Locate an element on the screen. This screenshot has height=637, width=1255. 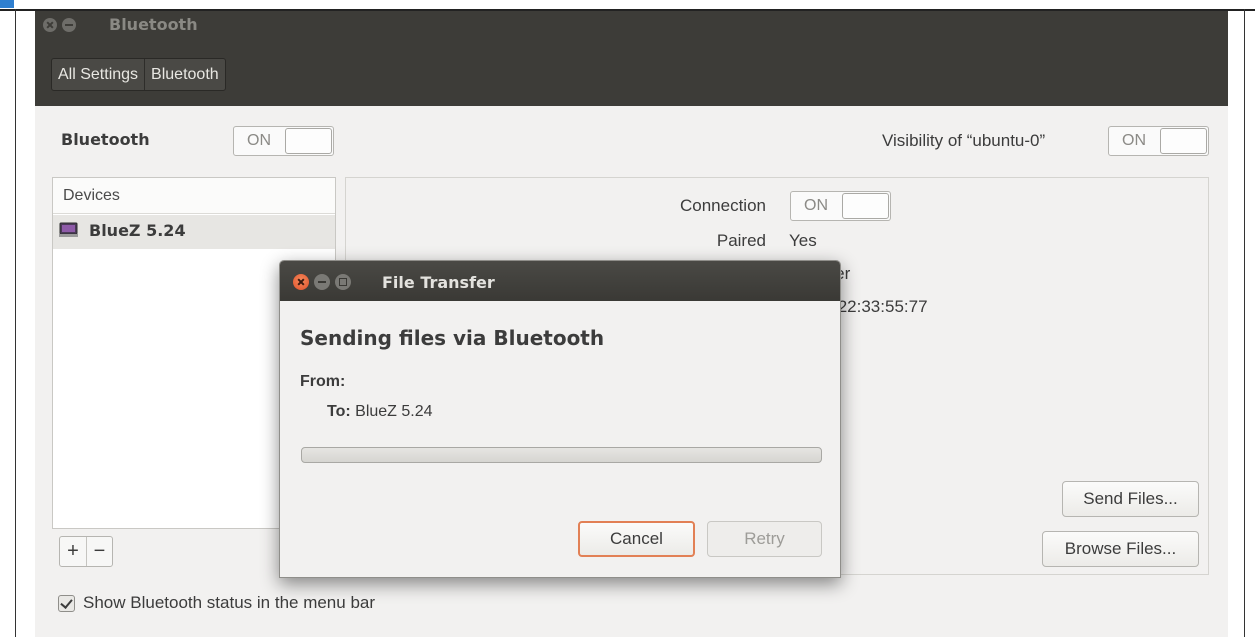
add-remove-device-buttons: + − is located at coordinates (86, 551).